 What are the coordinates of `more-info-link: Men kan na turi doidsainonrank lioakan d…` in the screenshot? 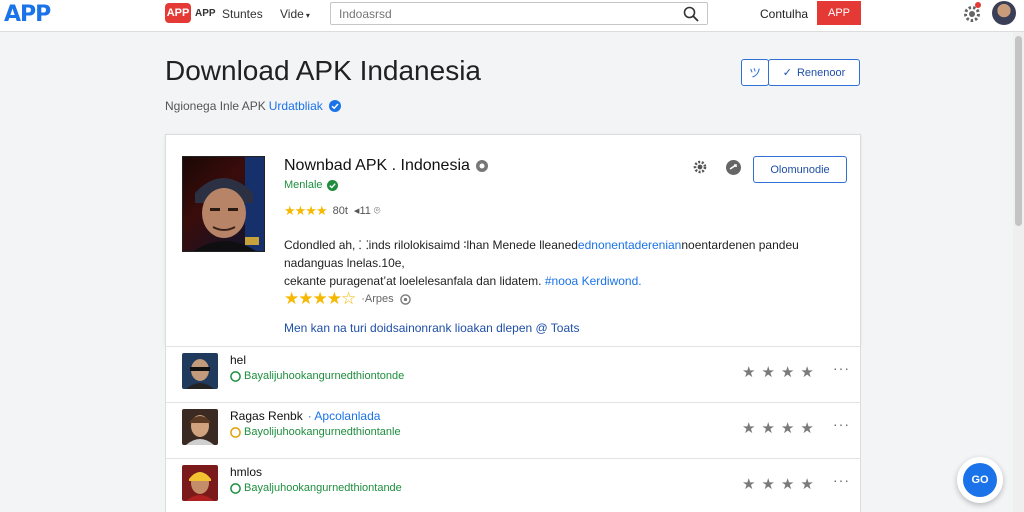 It's located at (431, 328).